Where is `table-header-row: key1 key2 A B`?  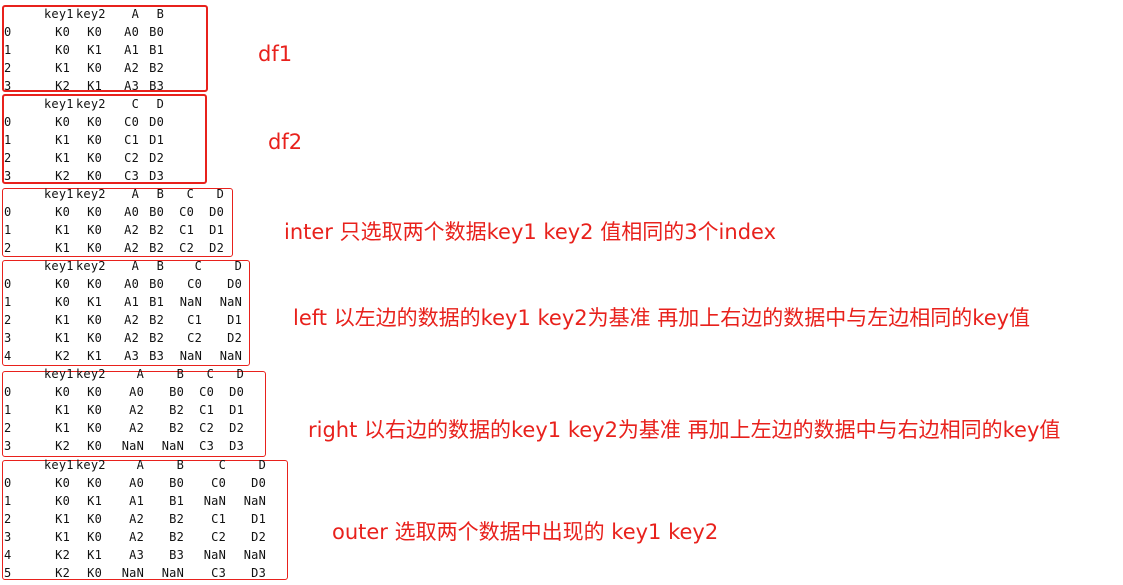
table-header-row: key1 key2 A B is located at coordinates (104, 14).